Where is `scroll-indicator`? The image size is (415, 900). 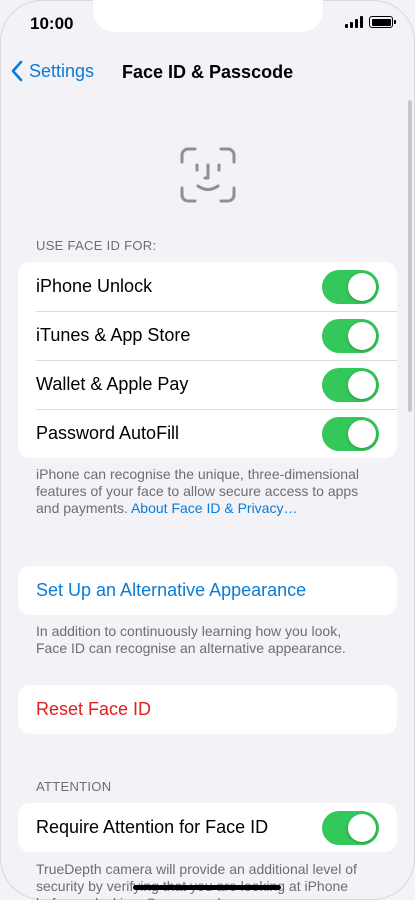
scroll-indicator is located at coordinates (410, 256).